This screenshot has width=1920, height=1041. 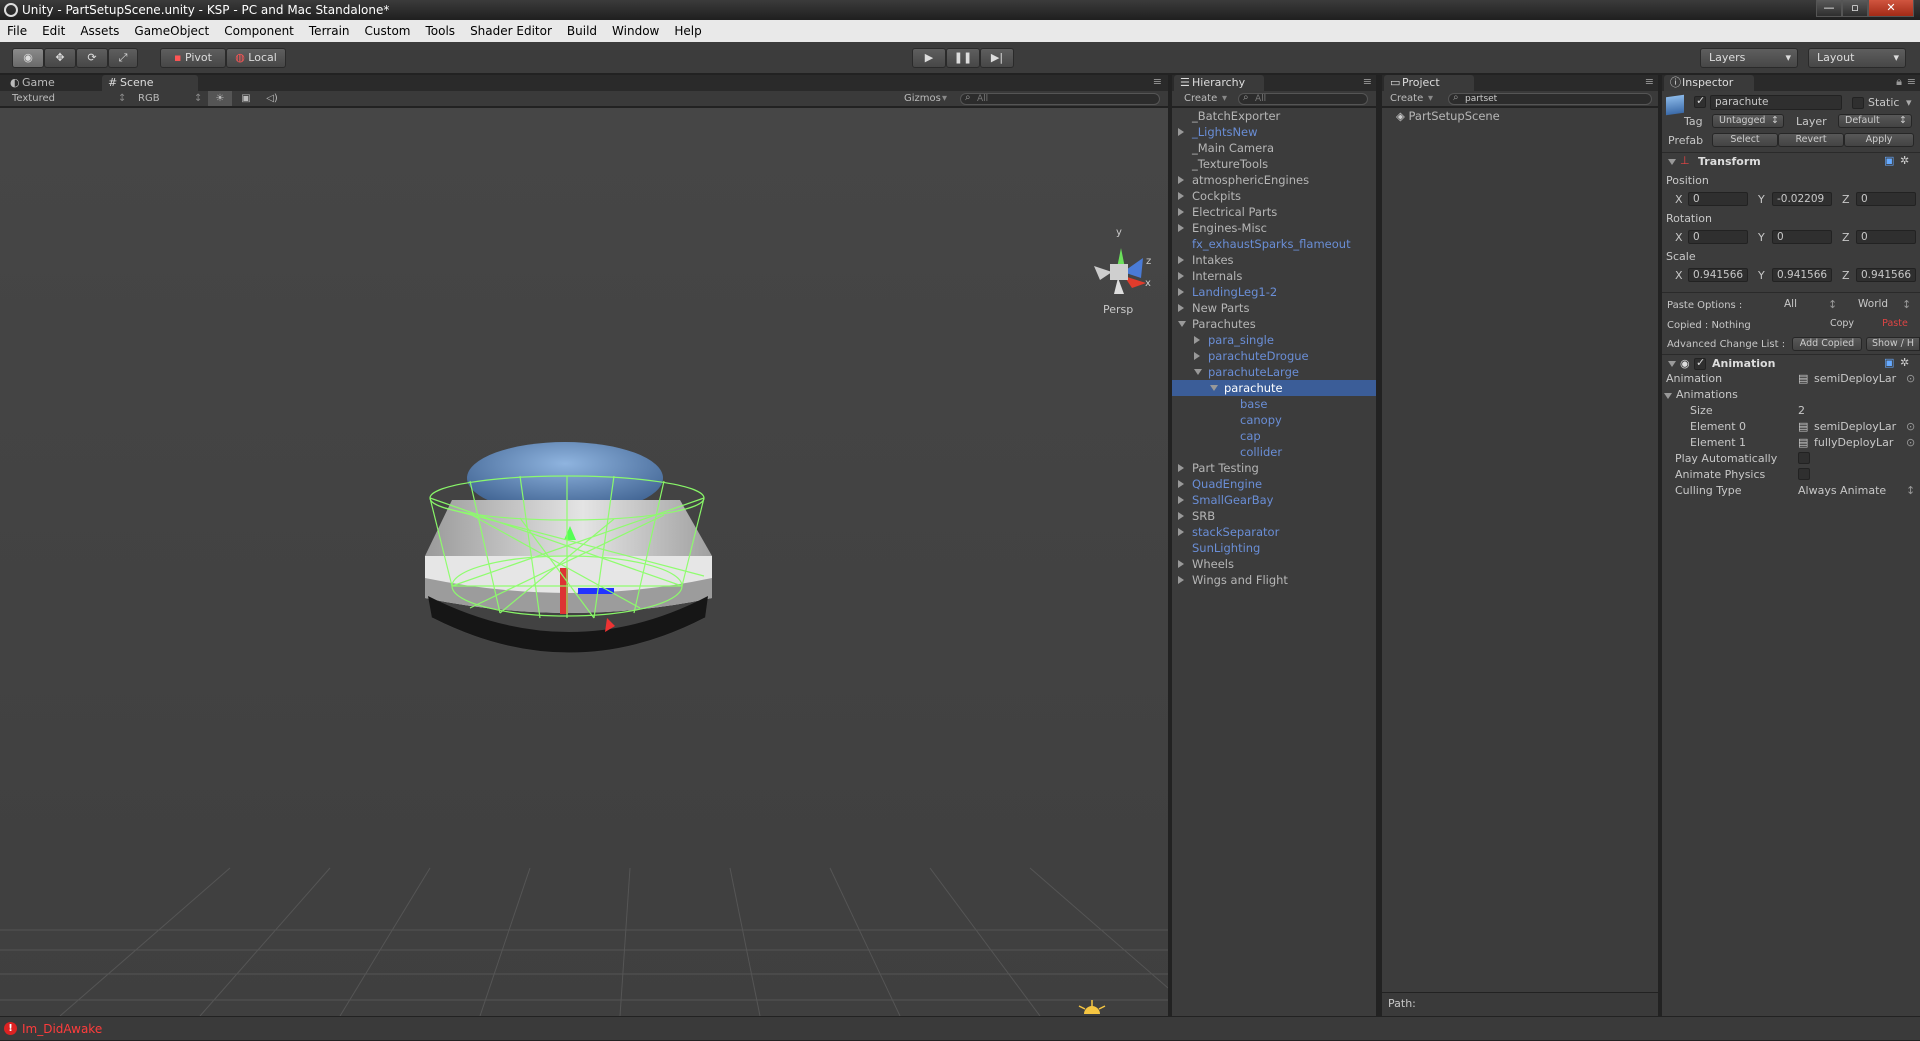 I want to click on hierarchy-item: Part Testing, so click(x=1274, y=468).